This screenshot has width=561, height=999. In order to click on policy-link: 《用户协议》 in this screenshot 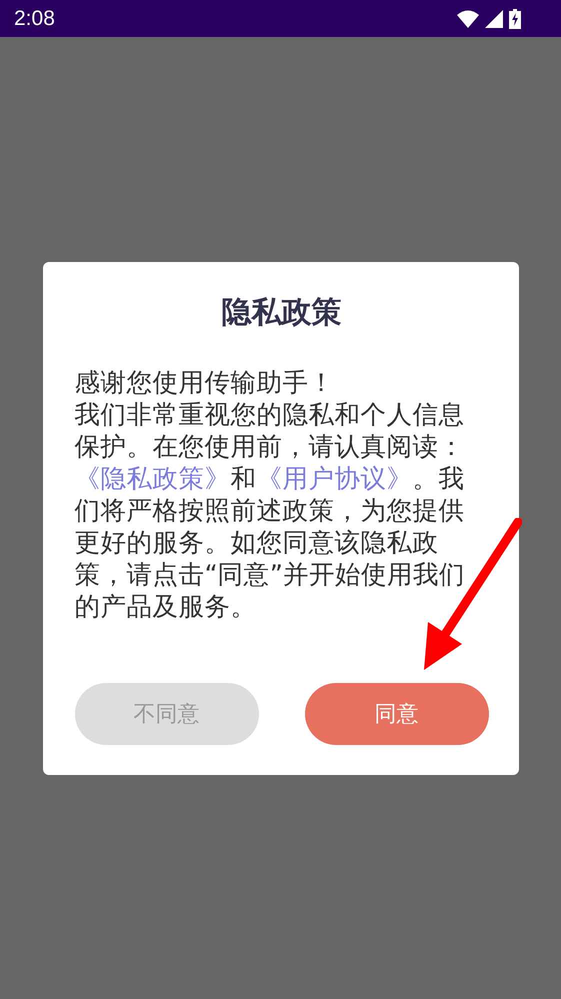, I will do `click(334, 479)`.